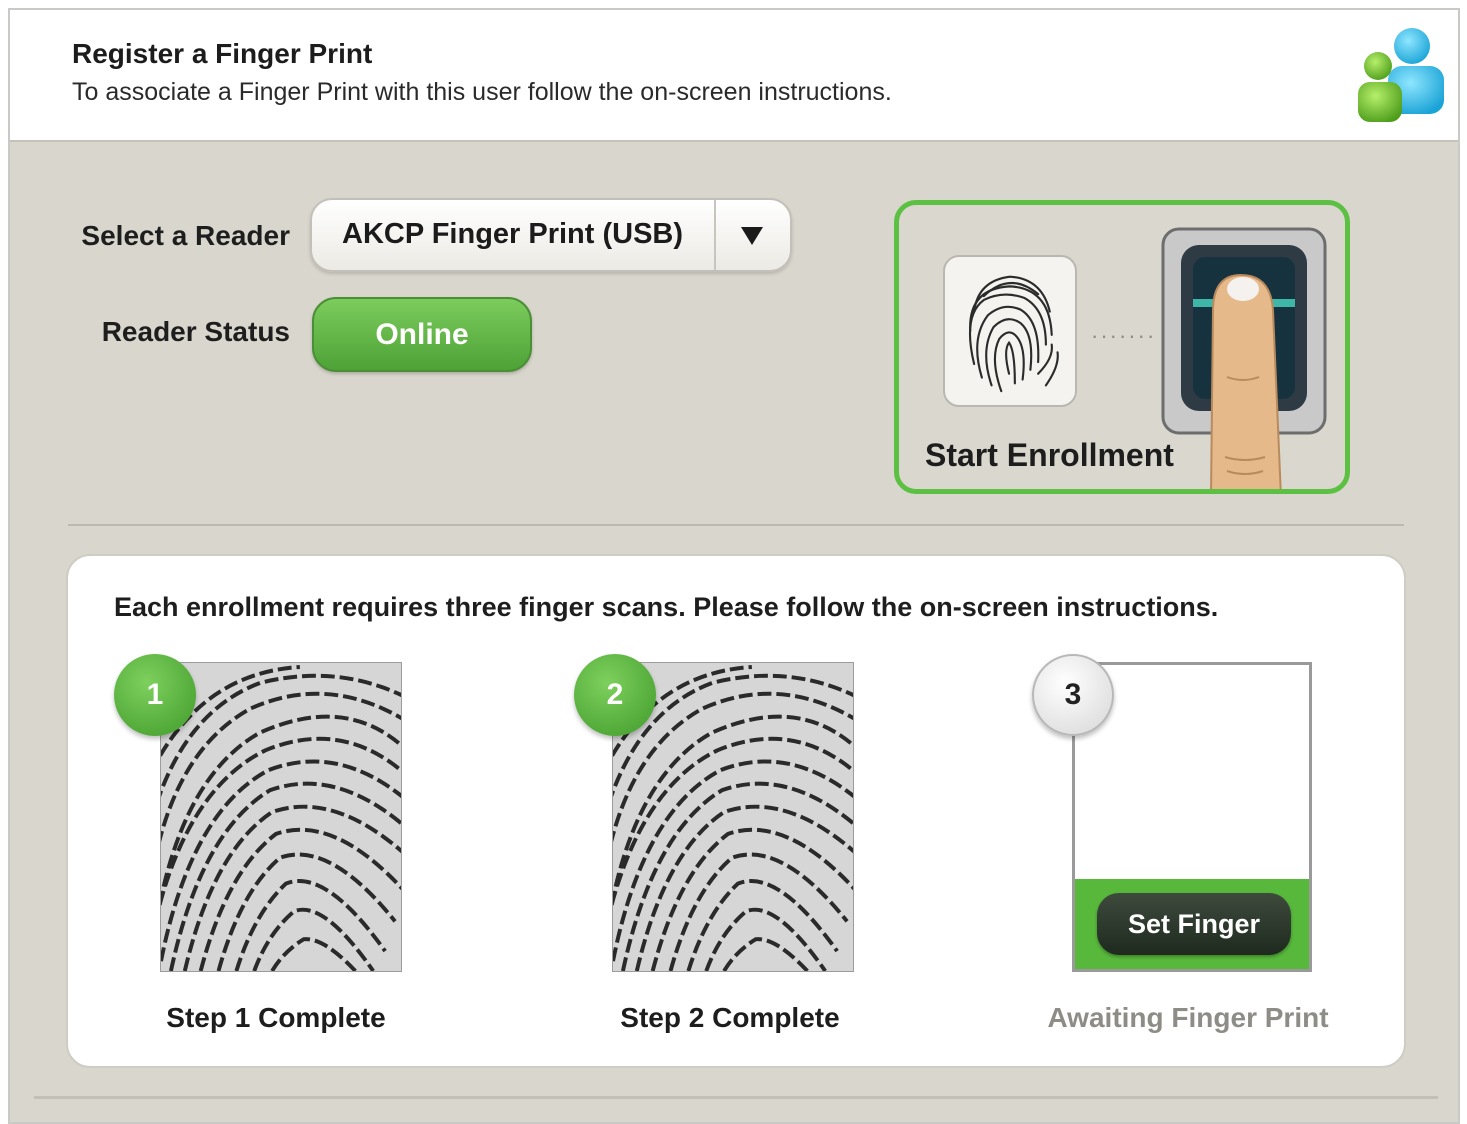 This screenshot has width=1467, height=1124. I want to click on finger-scanner-icon, so click(1244, 358).